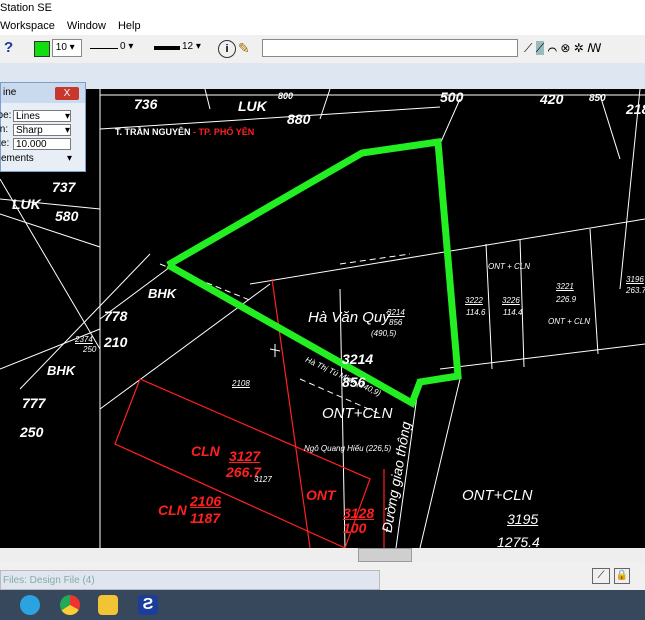  What do you see at coordinates (129, 26) in the screenshot?
I see `menu-help: Help` at bounding box center [129, 26].